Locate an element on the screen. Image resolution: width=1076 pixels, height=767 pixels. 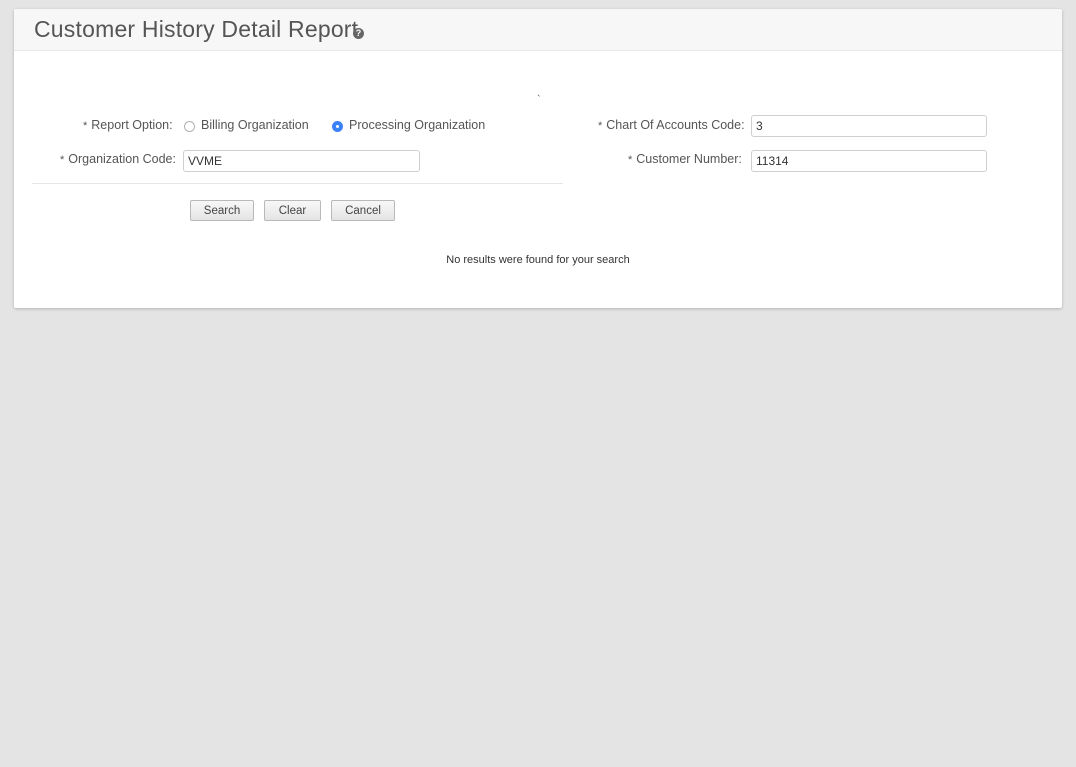
cancel-button: Cancel is located at coordinates (363, 210).